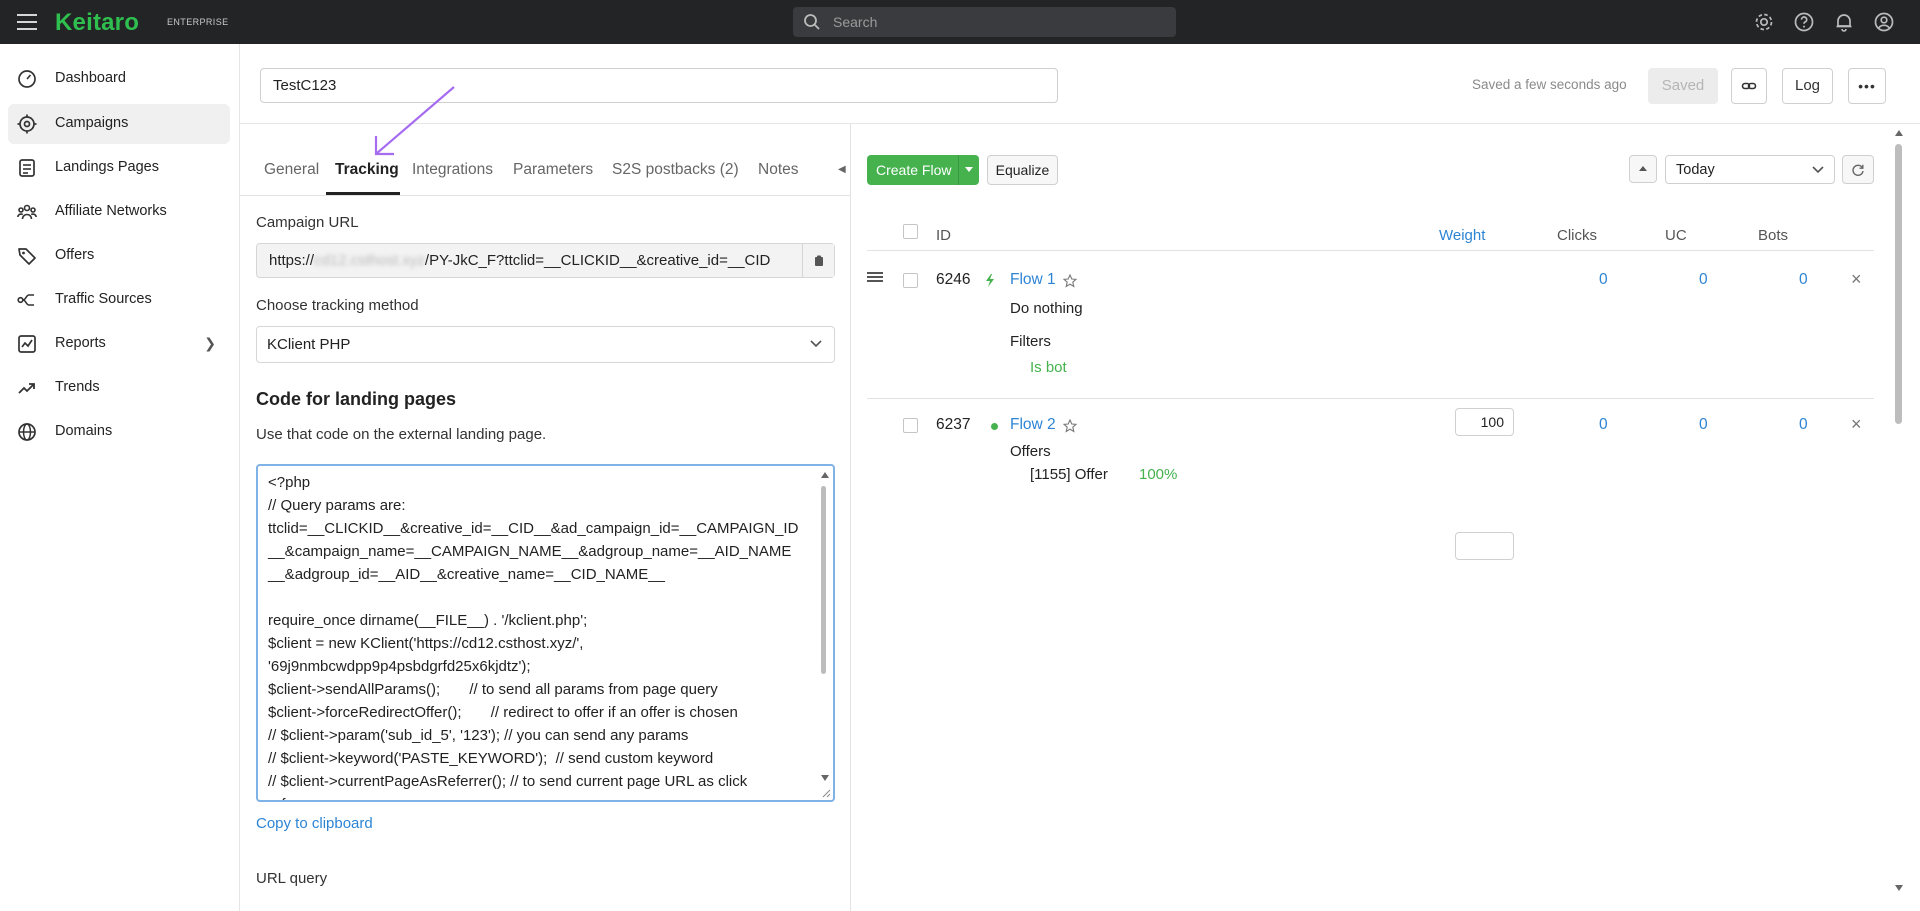 Image resolution: width=1920 pixels, height=911 pixels. Describe the element at coordinates (545, 344) in the screenshot. I see `tracking-method-select: KClient PHP` at that location.